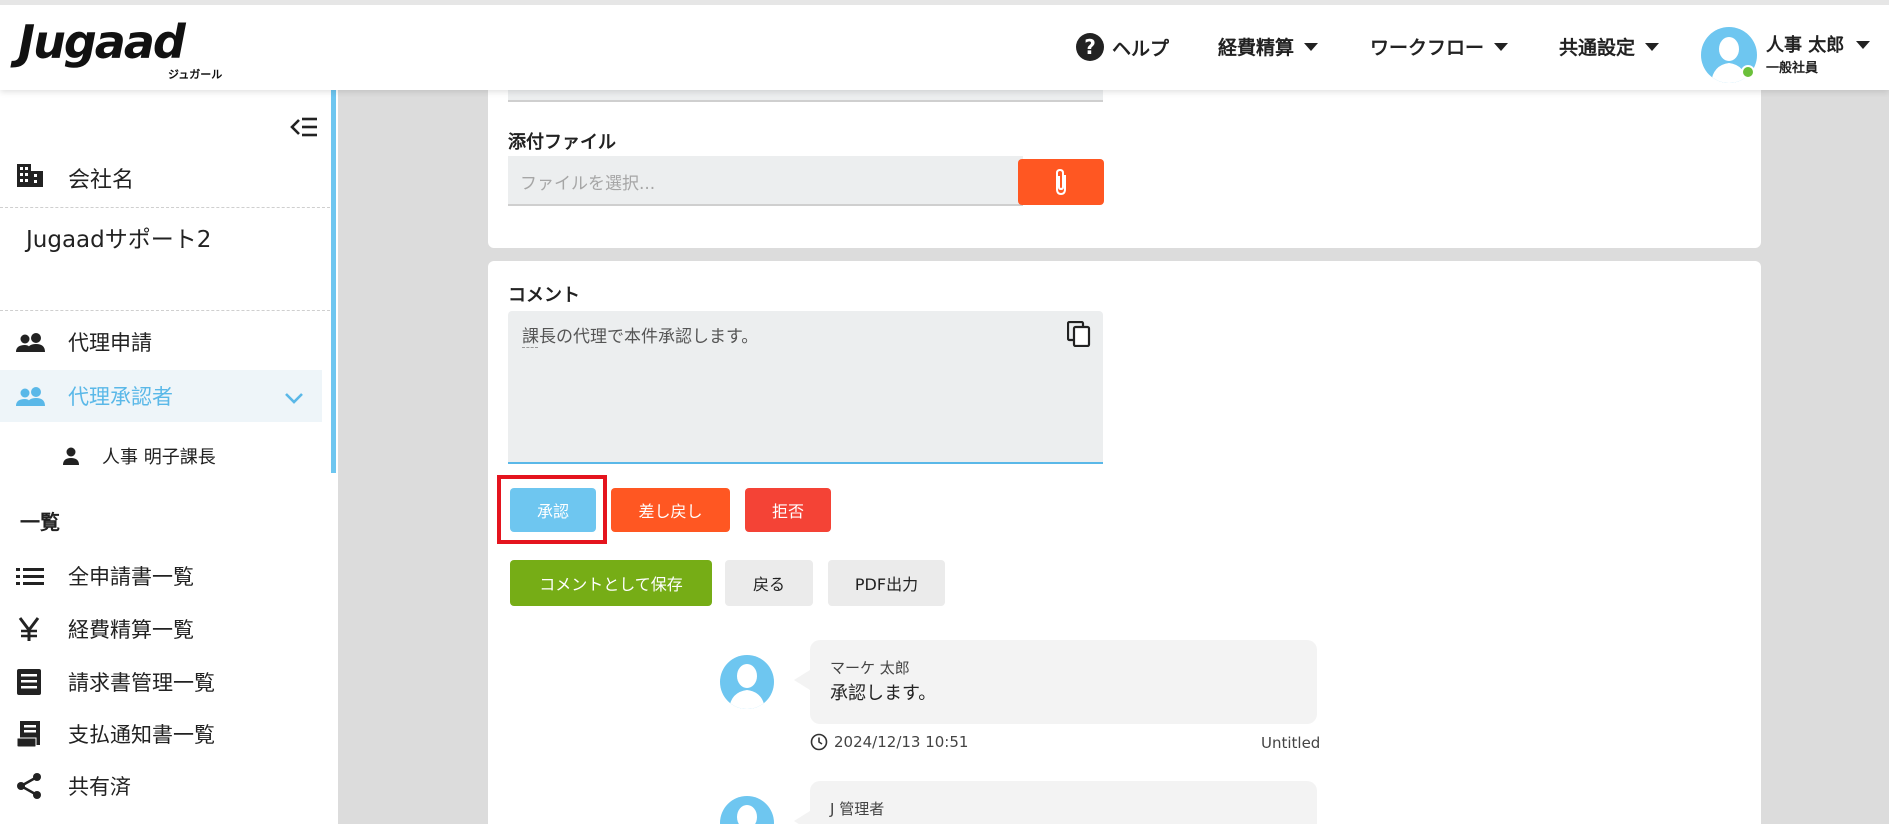 This screenshot has height=824, width=1889. I want to click on list-section-title: 一覧, so click(40, 522).